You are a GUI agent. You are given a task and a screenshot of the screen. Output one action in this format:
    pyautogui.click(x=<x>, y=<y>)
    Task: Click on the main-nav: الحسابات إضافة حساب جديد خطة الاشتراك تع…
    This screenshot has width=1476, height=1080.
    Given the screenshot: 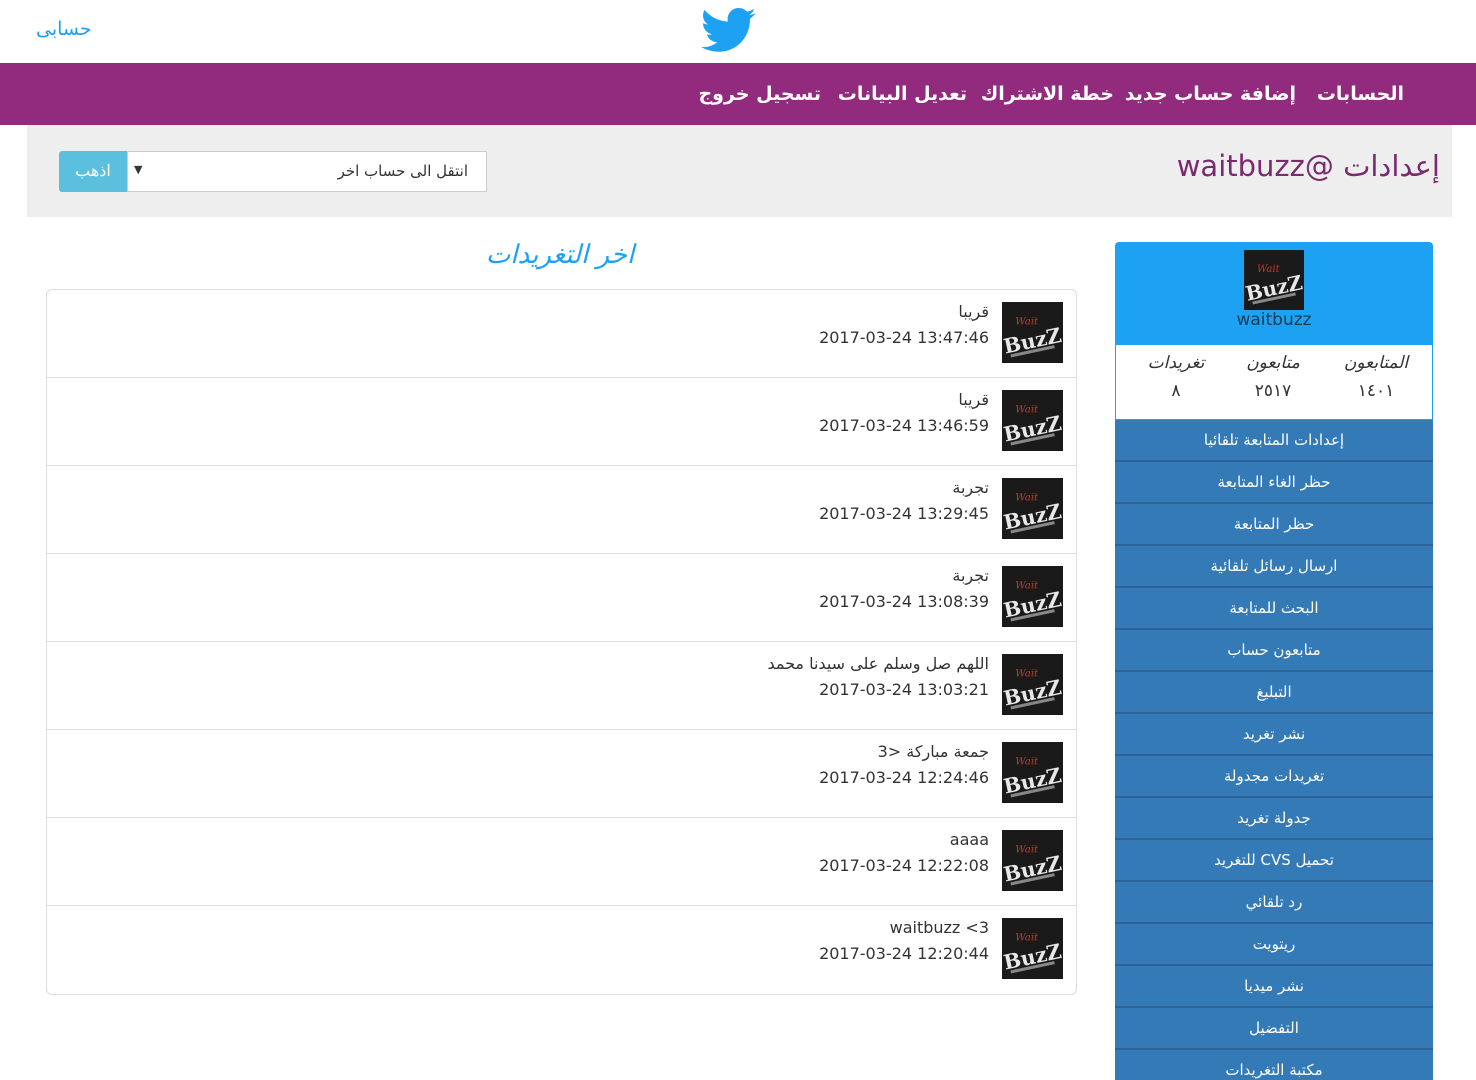 What is the action you would take?
    pyautogui.click(x=738, y=94)
    